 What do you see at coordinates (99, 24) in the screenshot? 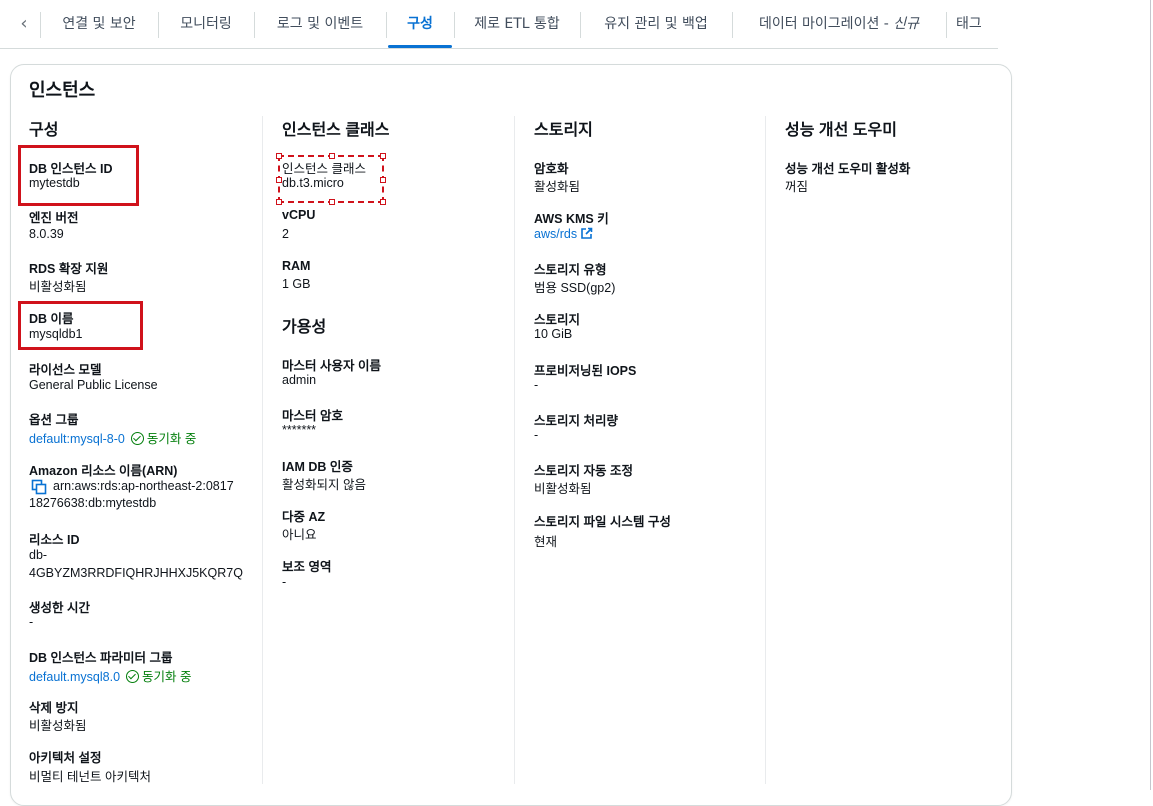
I see `tab-connectivity-security: 연결 및 보안` at bounding box center [99, 24].